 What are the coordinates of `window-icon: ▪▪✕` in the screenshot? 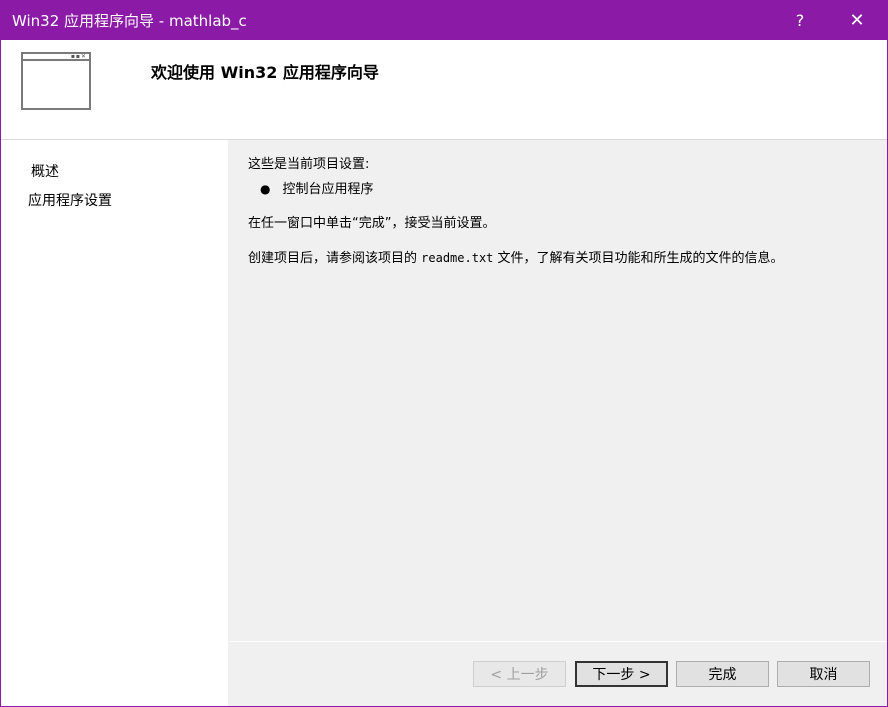 It's located at (56, 81).